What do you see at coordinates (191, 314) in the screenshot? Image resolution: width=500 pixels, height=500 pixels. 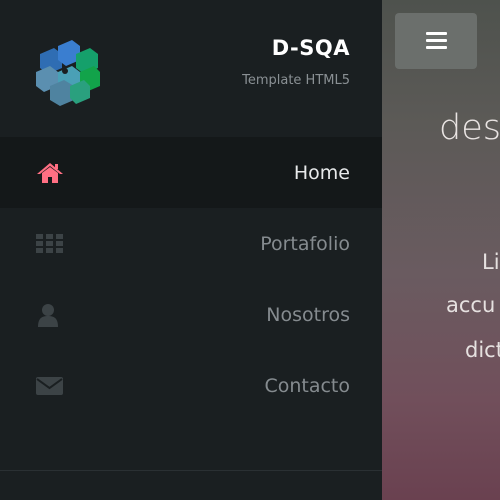 I see `nav-item-nosotros: Nosotros` at bounding box center [191, 314].